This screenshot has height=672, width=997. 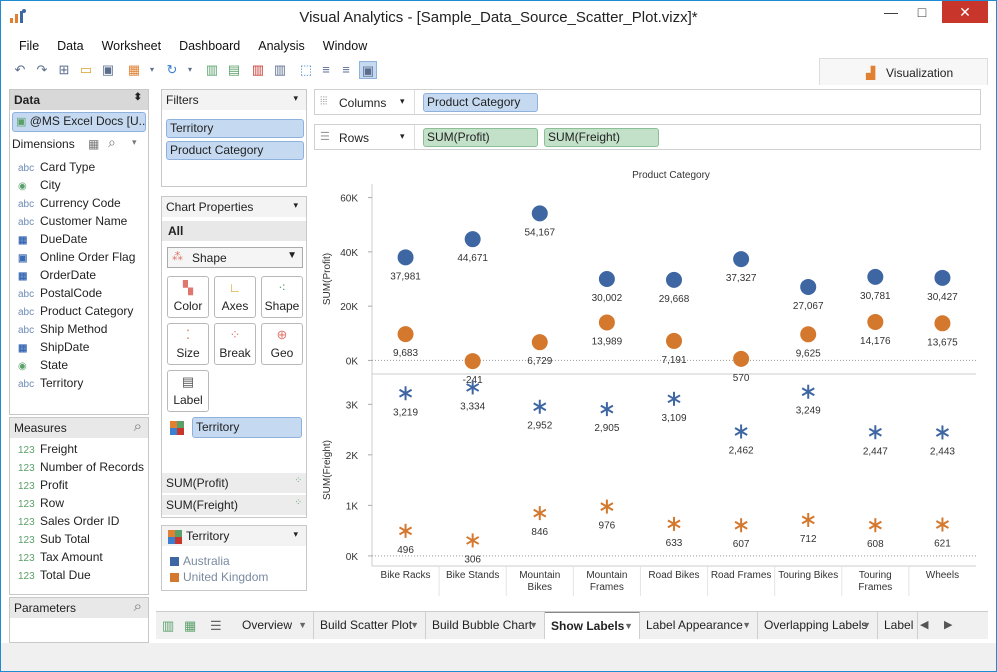 I want to click on close-button: ✕, so click(x=965, y=12).